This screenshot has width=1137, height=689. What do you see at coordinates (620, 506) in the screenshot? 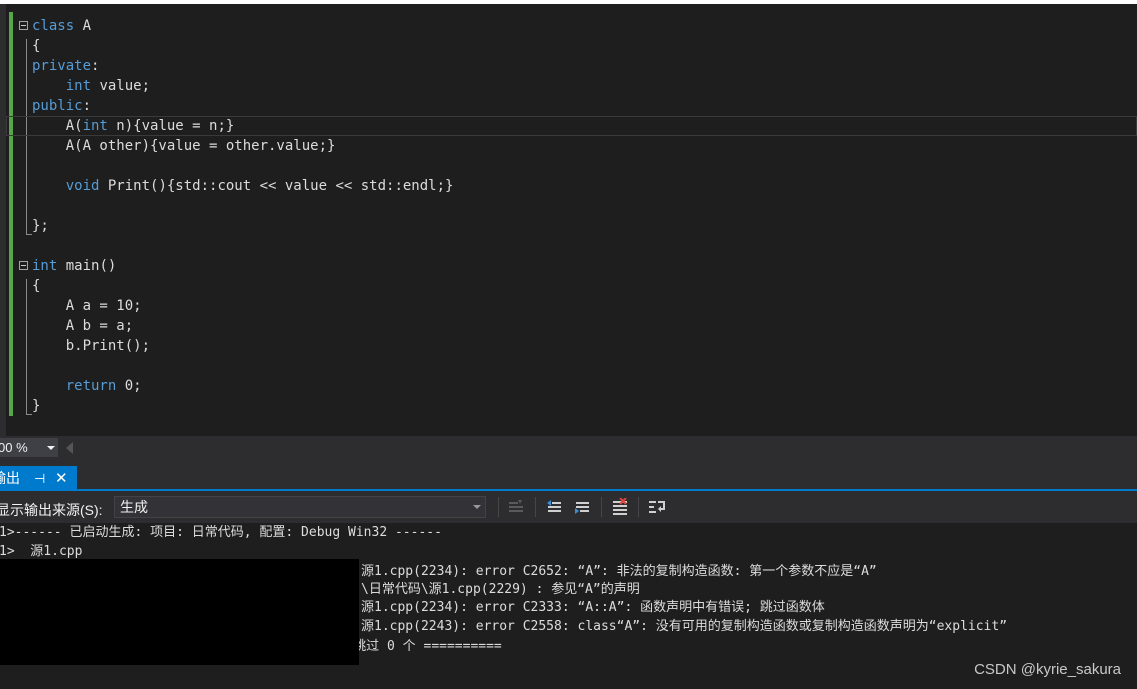
I see `clear-all-icon` at bounding box center [620, 506].